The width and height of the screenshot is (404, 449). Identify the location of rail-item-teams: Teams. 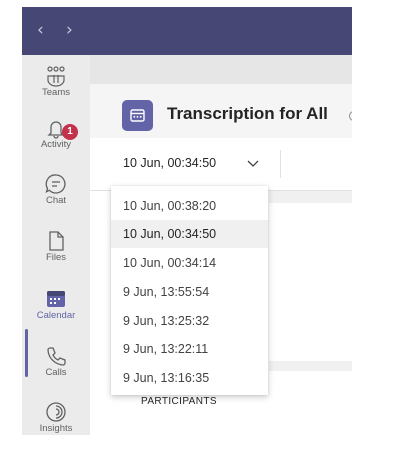
(56, 81).